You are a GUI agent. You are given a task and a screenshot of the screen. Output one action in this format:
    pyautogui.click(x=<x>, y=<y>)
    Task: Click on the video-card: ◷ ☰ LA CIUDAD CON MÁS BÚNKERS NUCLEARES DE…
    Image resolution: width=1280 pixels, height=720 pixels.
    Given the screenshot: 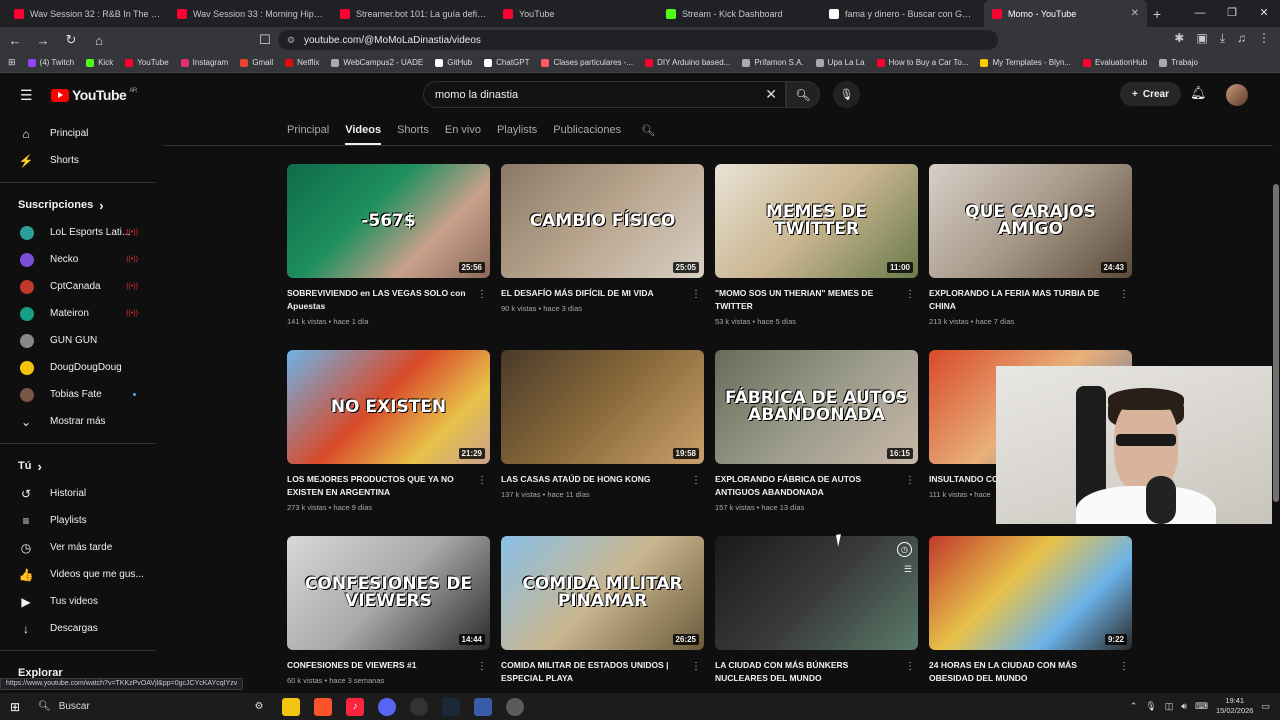 What is the action you would take?
    pyautogui.click(x=816, y=610)
    